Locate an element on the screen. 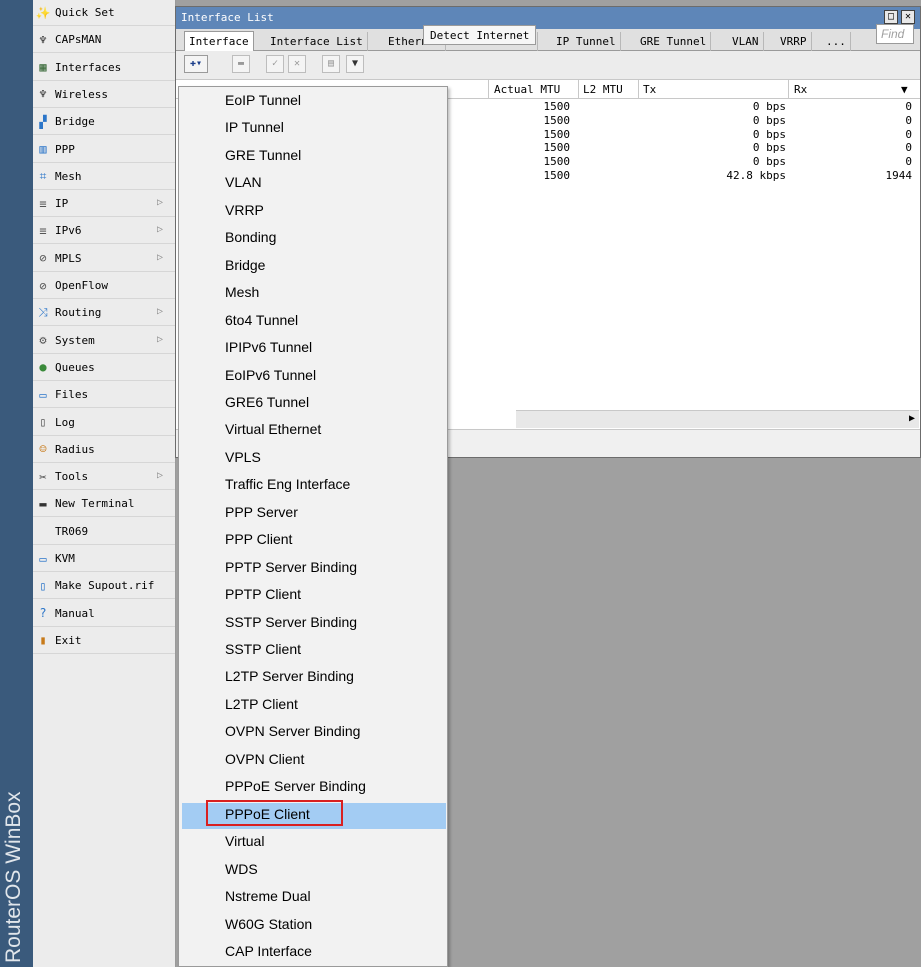 This screenshot has width=921, height=967. tab-item: IP Tunnel is located at coordinates (586, 41).